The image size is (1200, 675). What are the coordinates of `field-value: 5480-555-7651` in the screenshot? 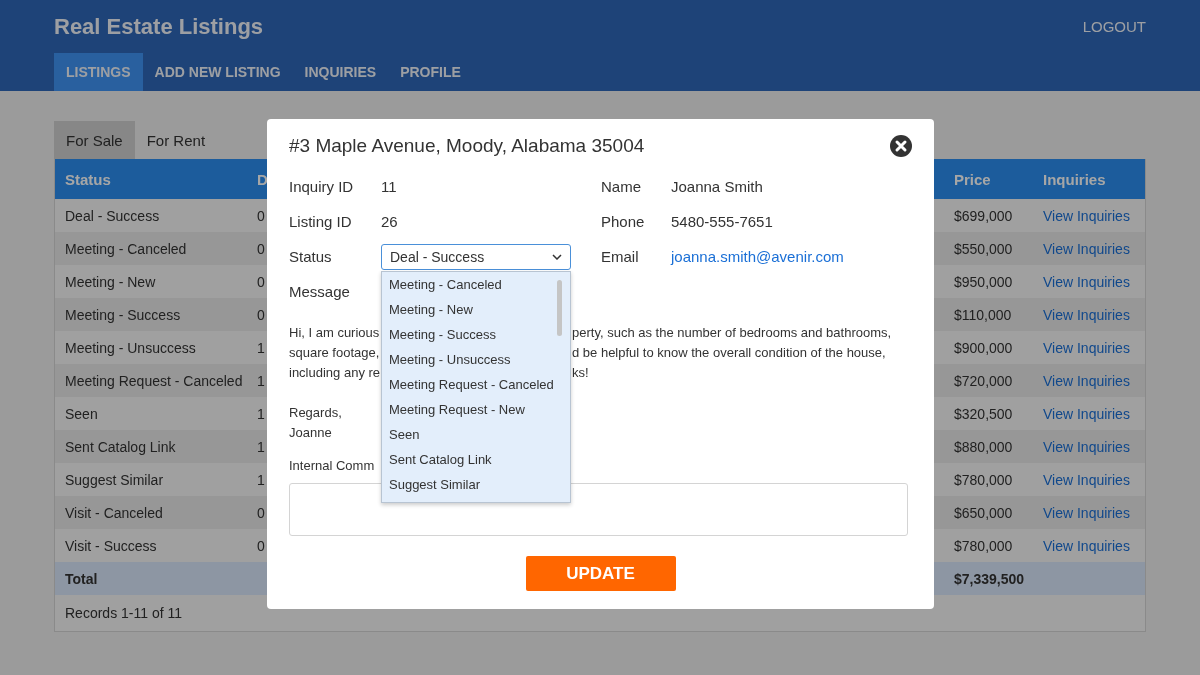 It's located at (722, 221).